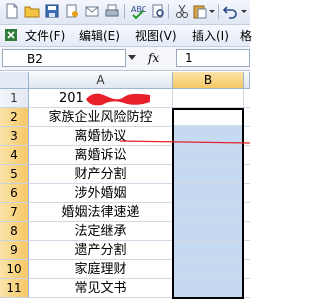 The image size is (320, 299). I want to click on cell-b1, so click(208, 98).